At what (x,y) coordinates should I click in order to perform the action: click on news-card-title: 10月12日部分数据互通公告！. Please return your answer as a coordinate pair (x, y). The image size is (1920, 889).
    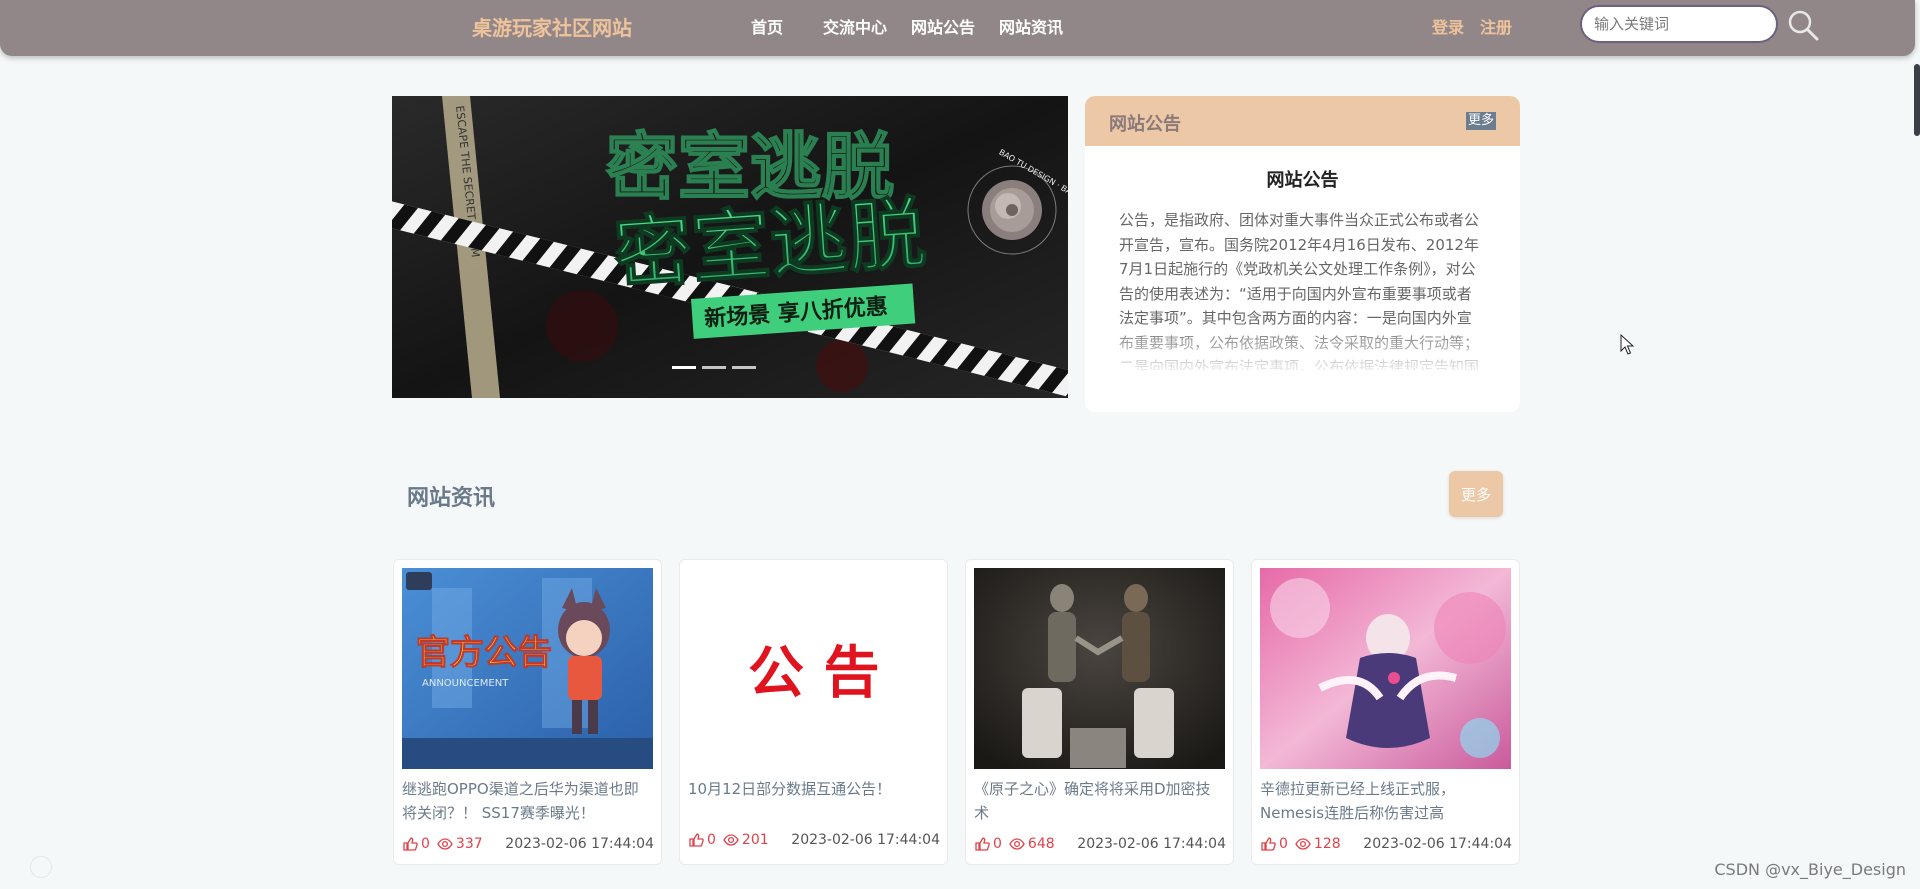
    Looking at the image, I should click on (813, 789).